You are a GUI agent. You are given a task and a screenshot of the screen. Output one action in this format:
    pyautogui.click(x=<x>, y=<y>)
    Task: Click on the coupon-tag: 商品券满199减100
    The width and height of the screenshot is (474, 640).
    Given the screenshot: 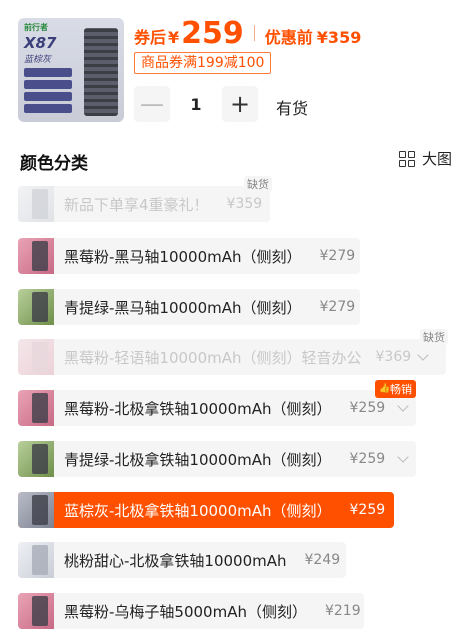 What is the action you would take?
    pyautogui.click(x=203, y=63)
    